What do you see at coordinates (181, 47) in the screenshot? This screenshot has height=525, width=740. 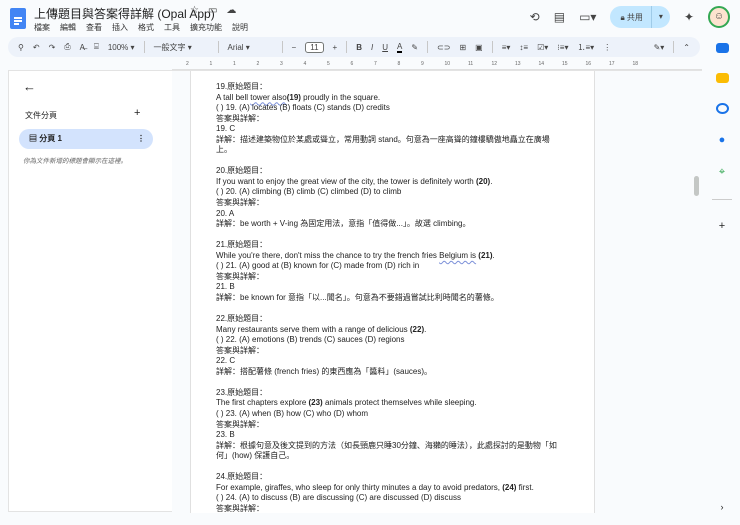 I see `style-select: 一般文字 ▾` at bounding box center [181, 47].